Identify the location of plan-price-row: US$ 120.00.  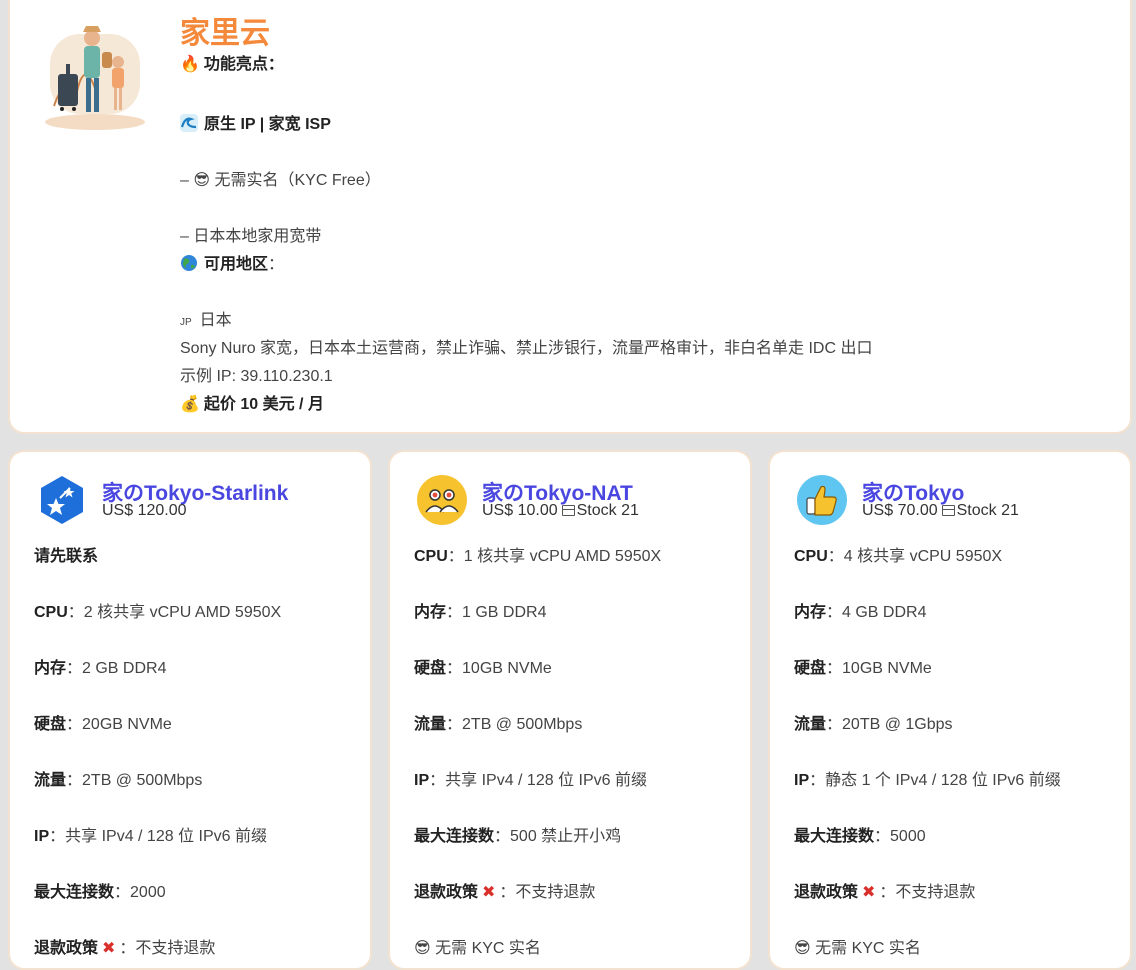
(144, 511).